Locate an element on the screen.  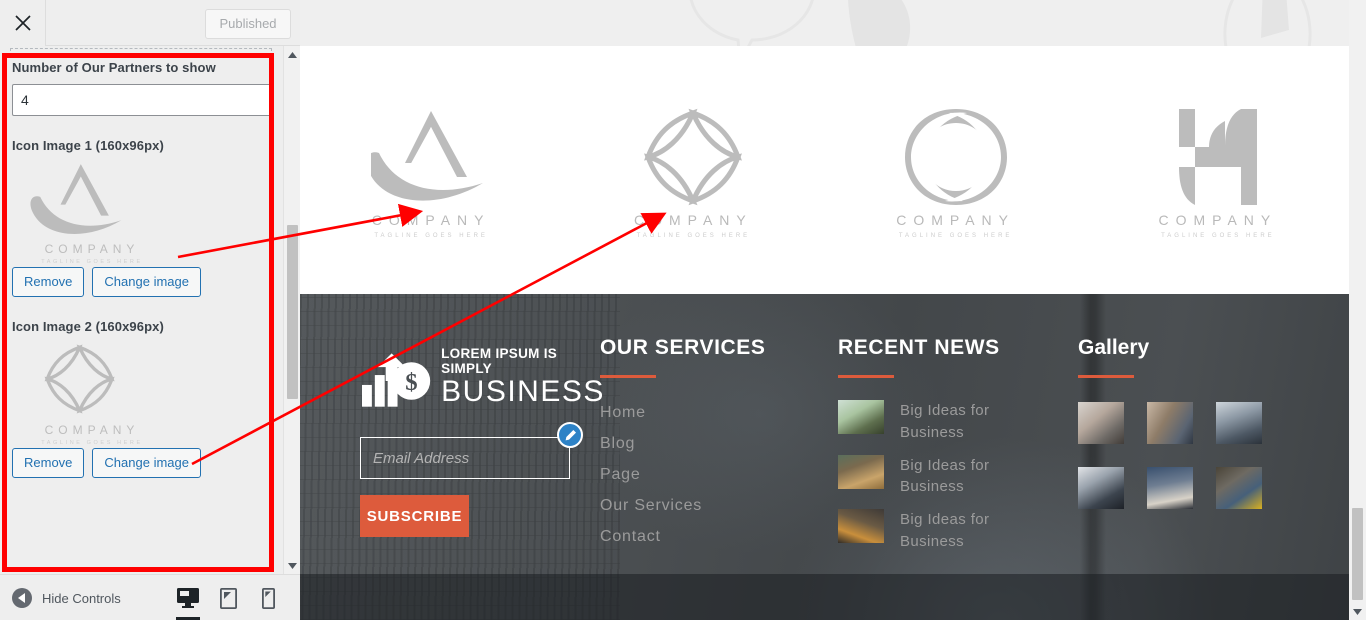
desktop-icon is located at coordinates (188, 598).